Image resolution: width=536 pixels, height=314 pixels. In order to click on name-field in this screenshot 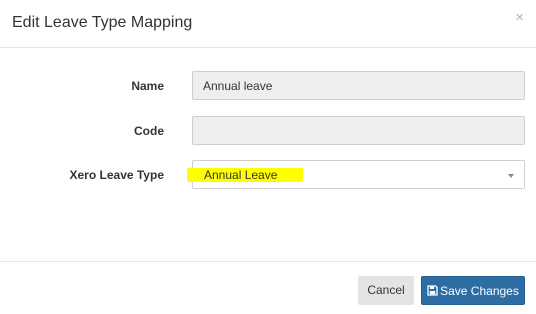, I will do `click(358, 85)`.